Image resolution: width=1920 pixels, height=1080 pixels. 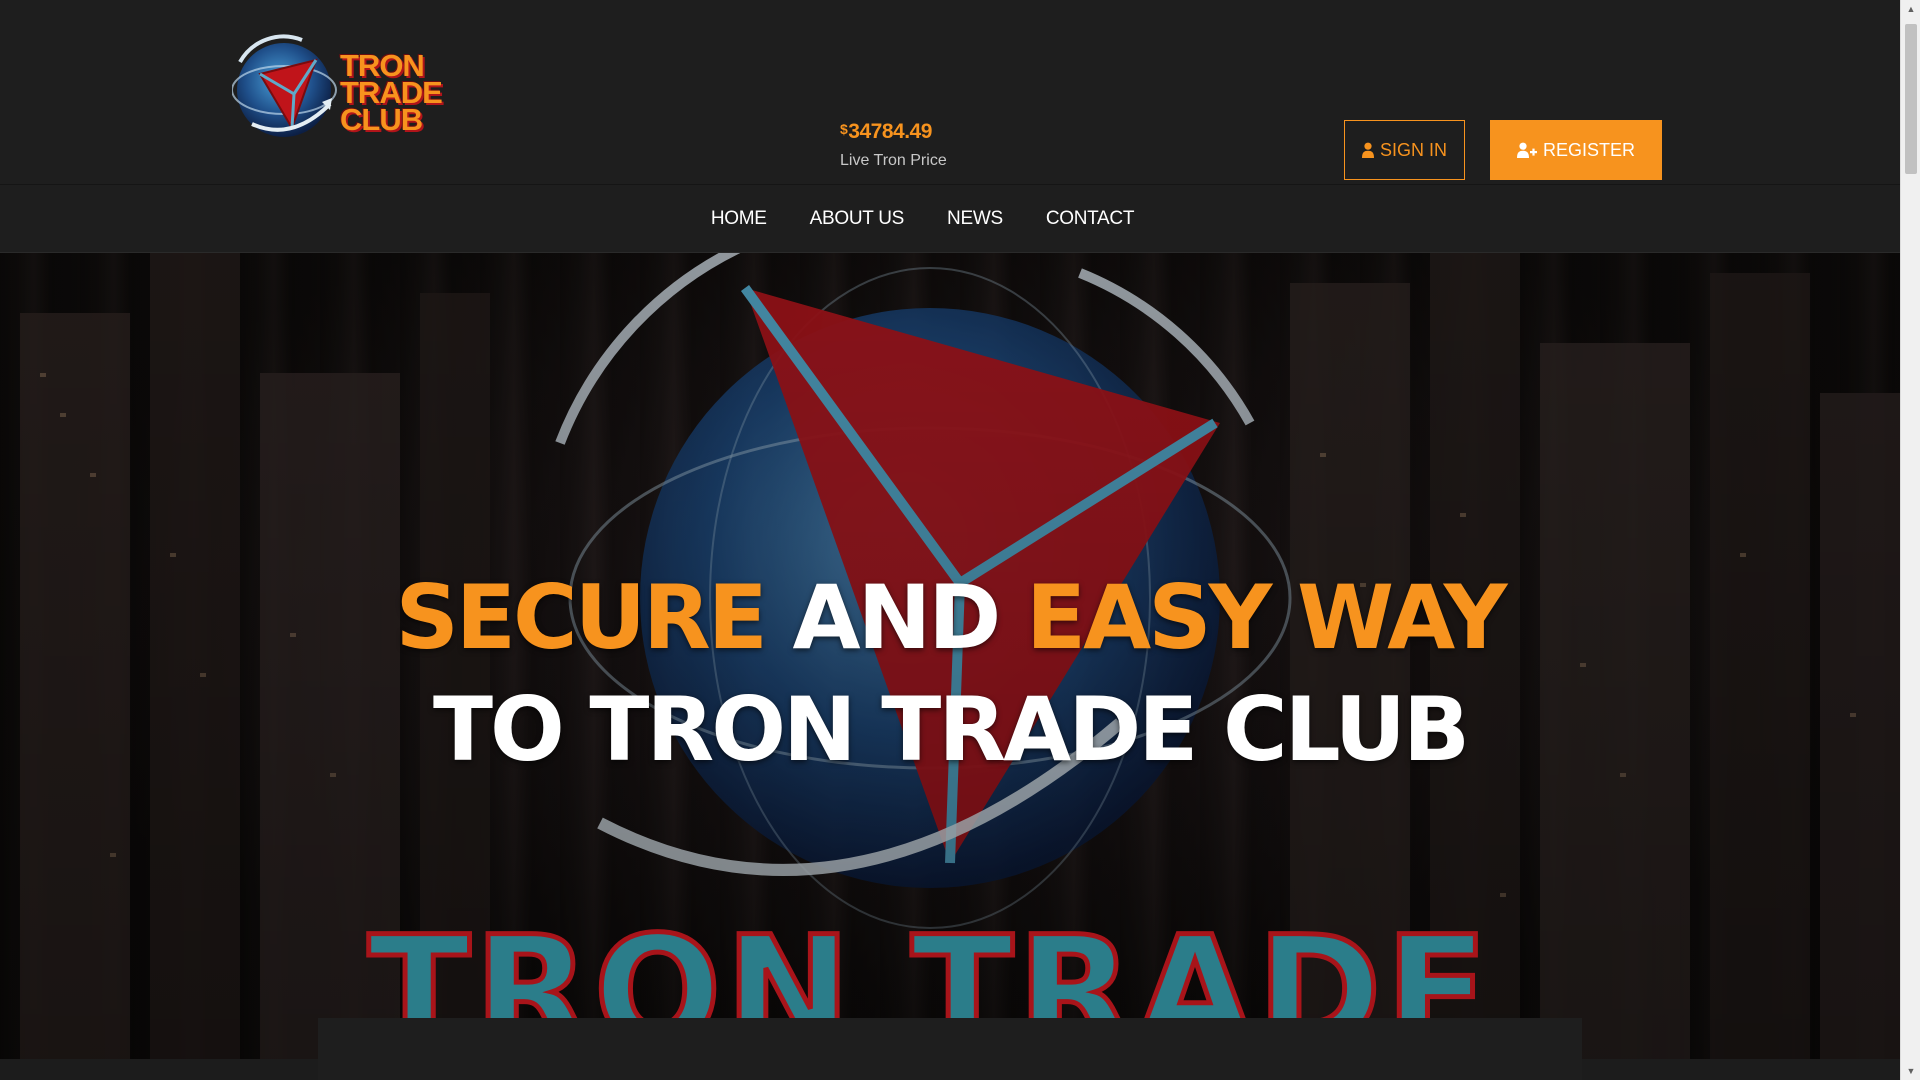 What do you see at coordinates (1090, 219) in the screenshot?
I see `nav-item-contact: CONTACT` at bounding box center [1090, 219].